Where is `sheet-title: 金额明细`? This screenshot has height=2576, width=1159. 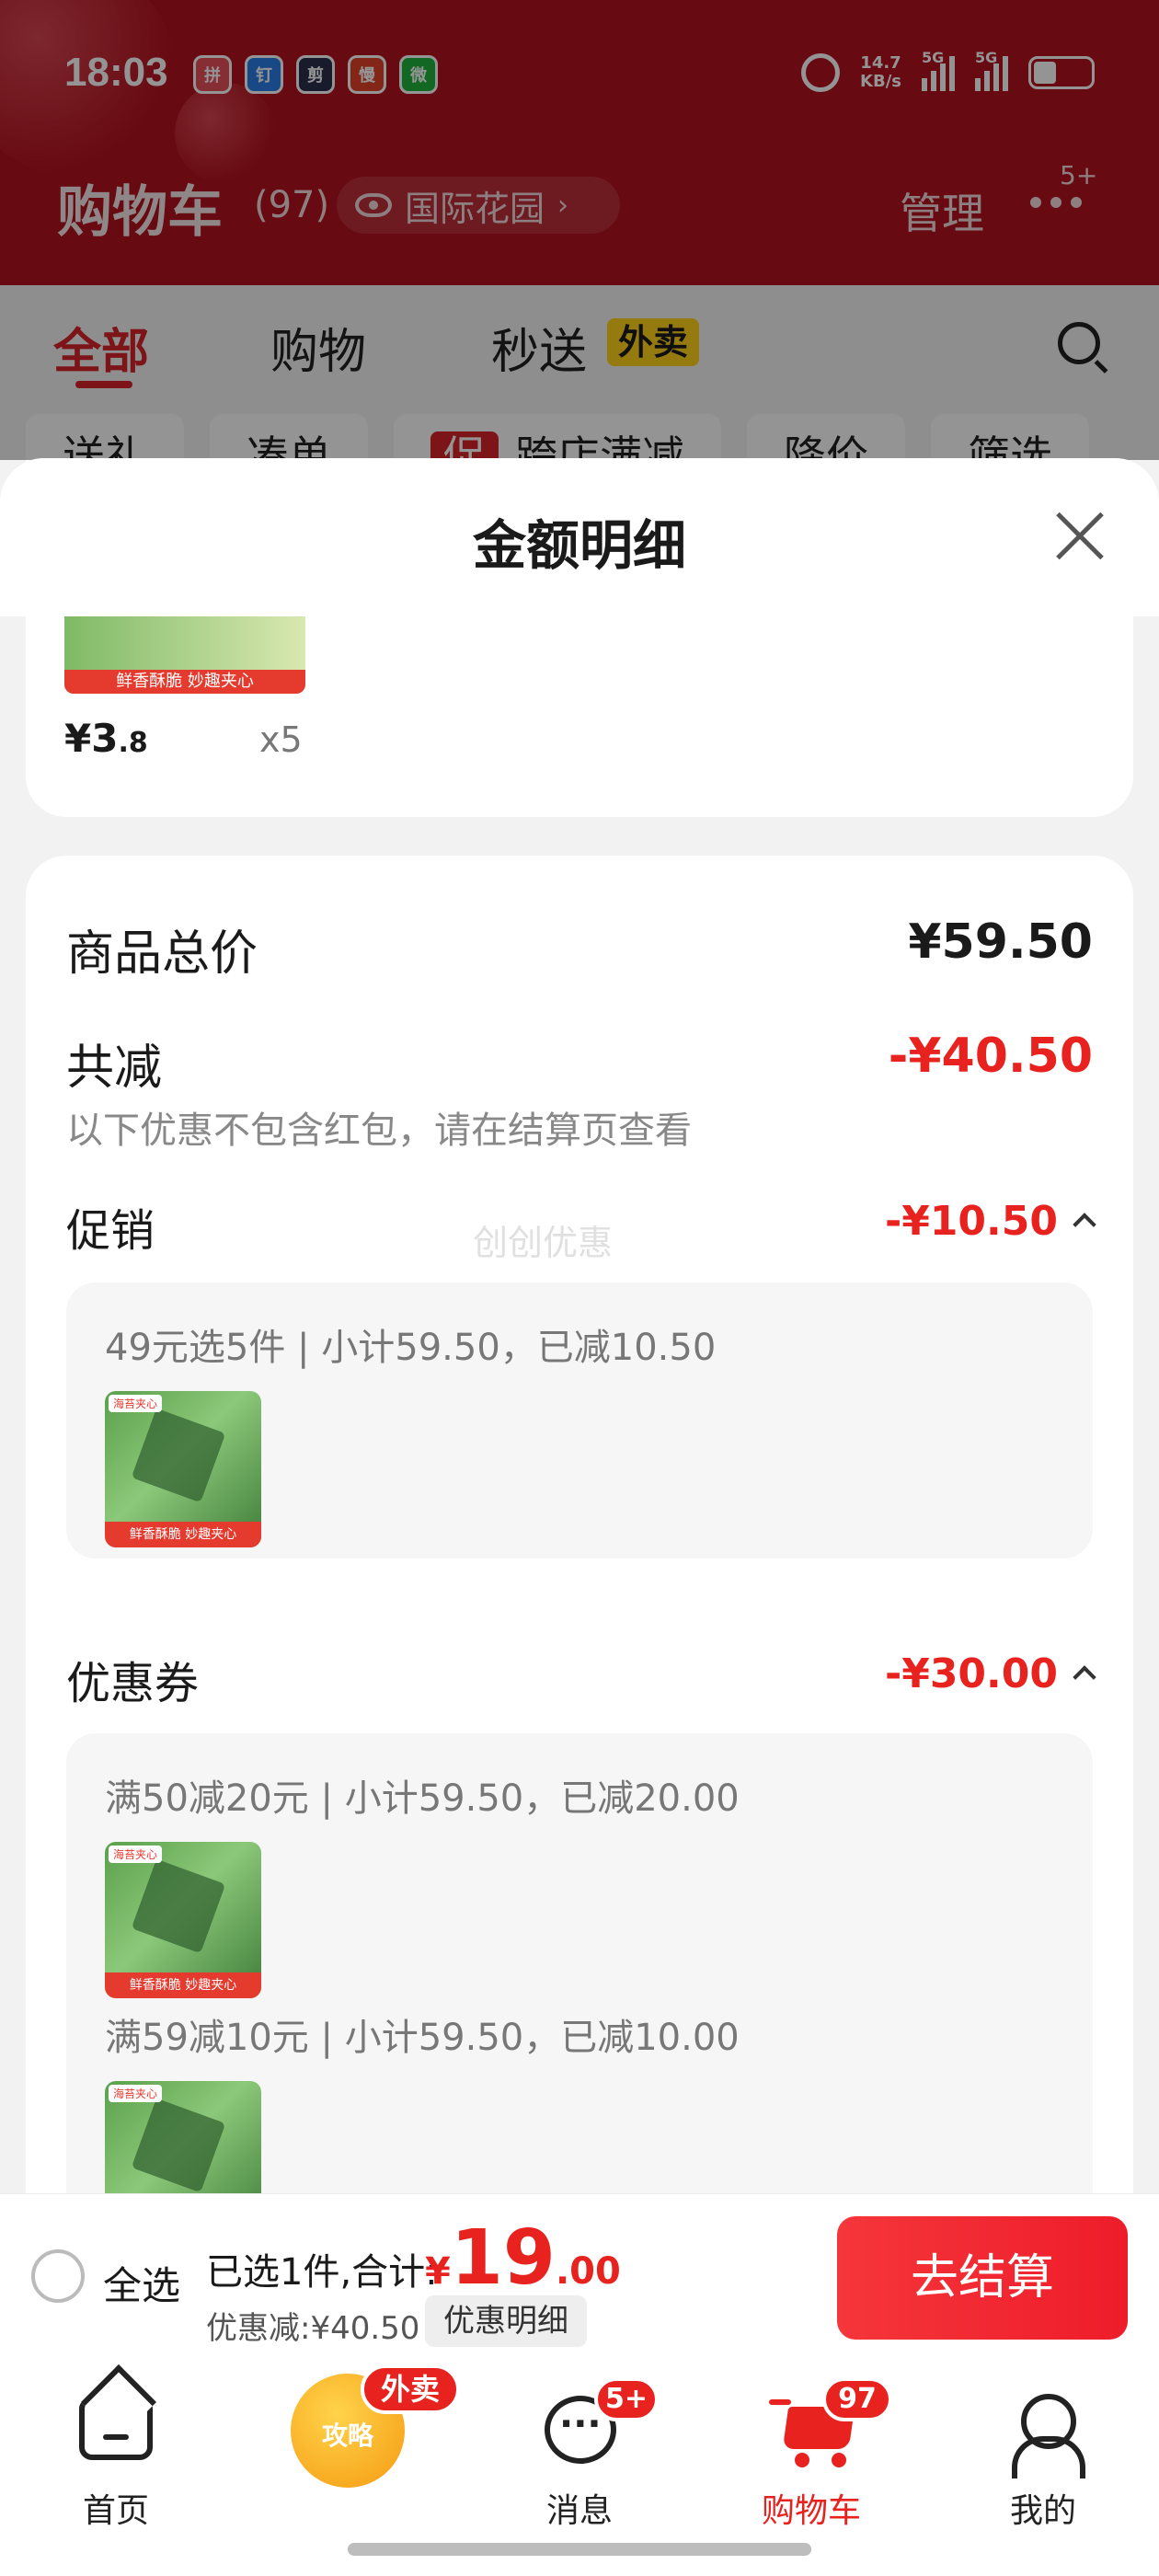 sheet-title: 金额明细 is located at coordinates (579, 545).